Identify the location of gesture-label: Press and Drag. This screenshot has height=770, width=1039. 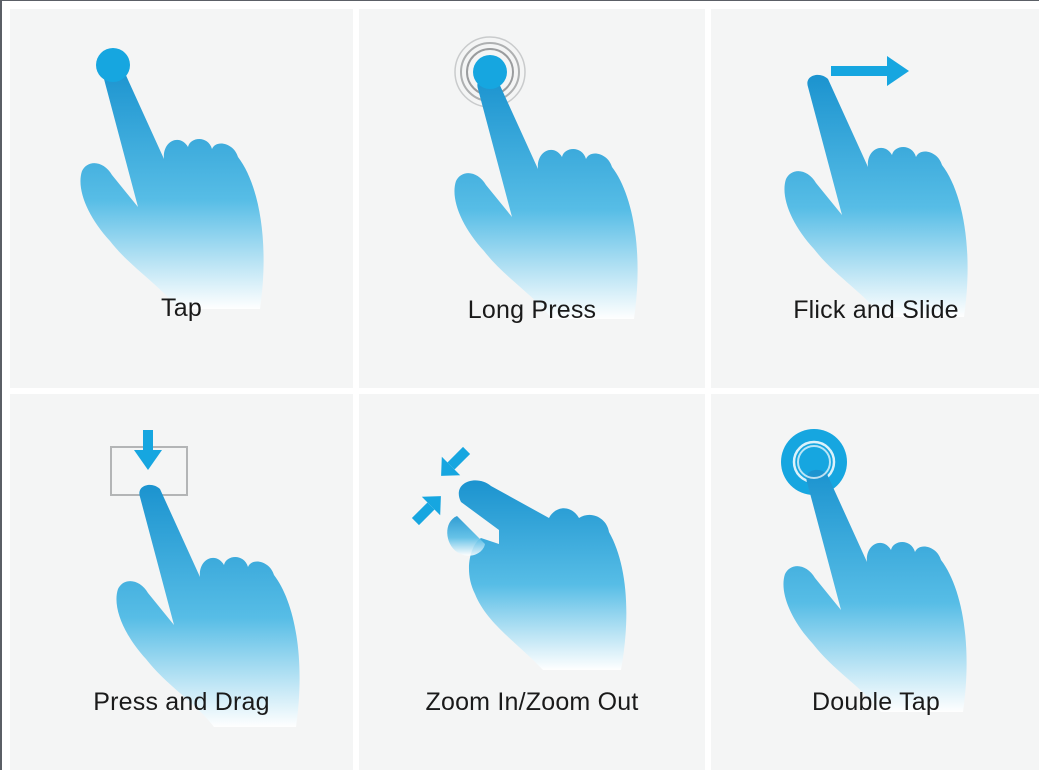
(181, 702).